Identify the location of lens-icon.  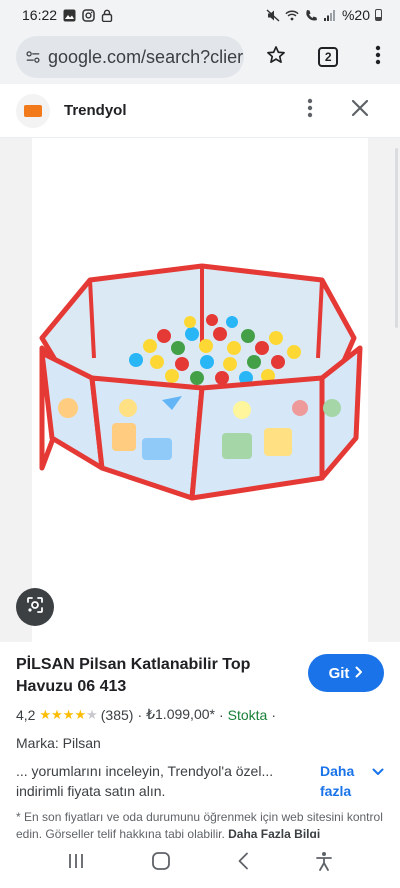
(35, 607).